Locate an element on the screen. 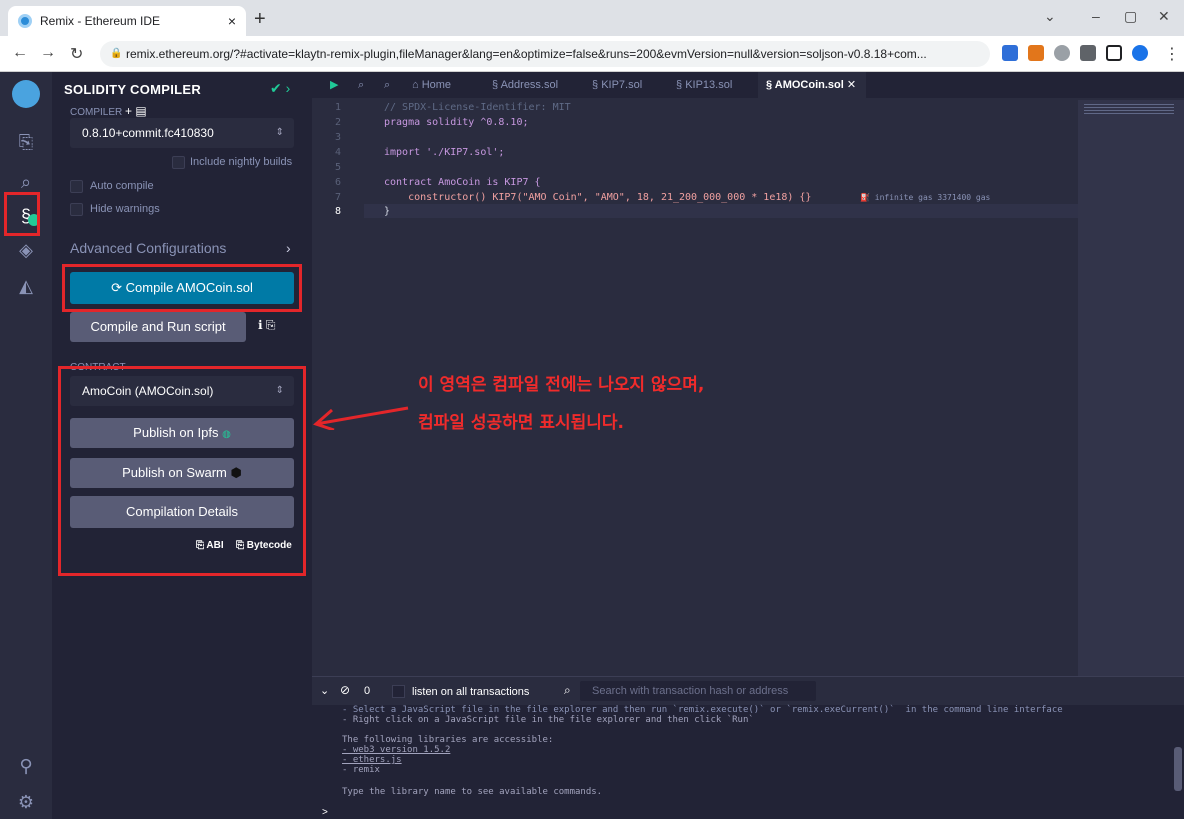 This screenshot has width=1184, height=819. info-icon: ℹ ⎘ is located at coordinates (267, 325).